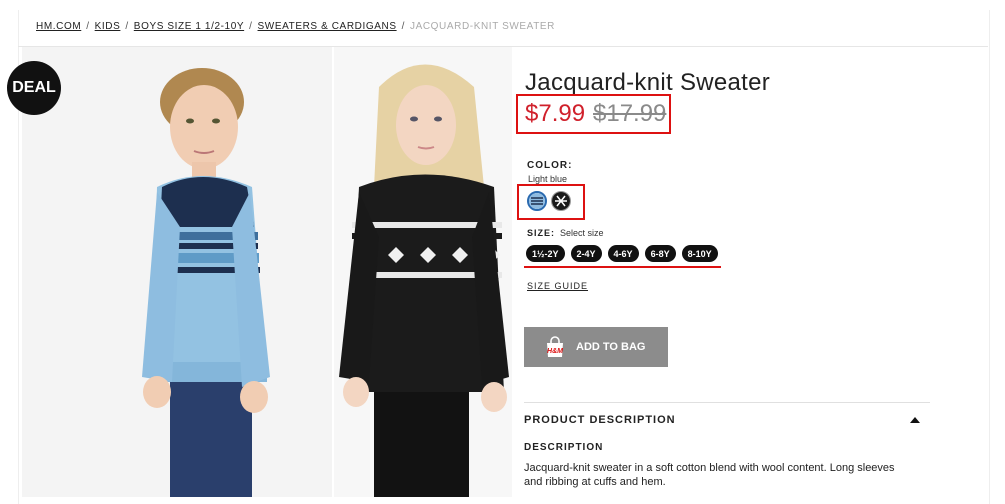  What do you see at coordinates (648, 82) in the screenshot?
I see `product-title: Jacquard-knit Sweater` at bounding box center [648, 82].